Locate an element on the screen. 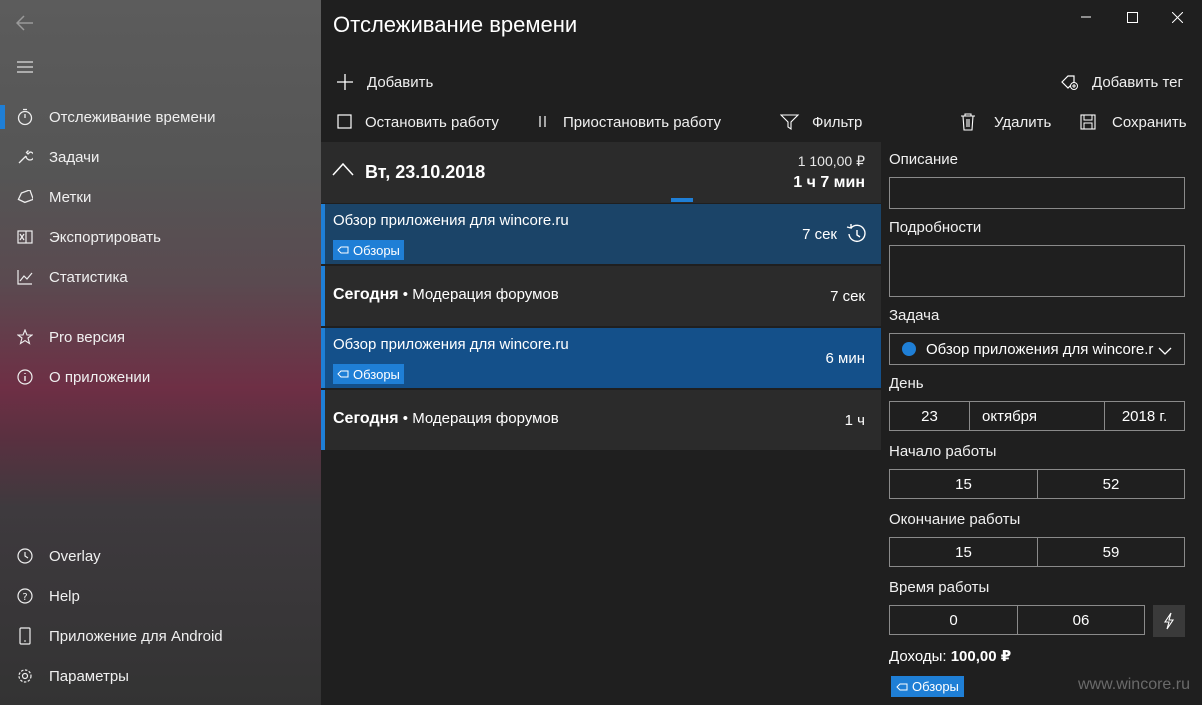  trash-icon is located at coordinates (968, 122).